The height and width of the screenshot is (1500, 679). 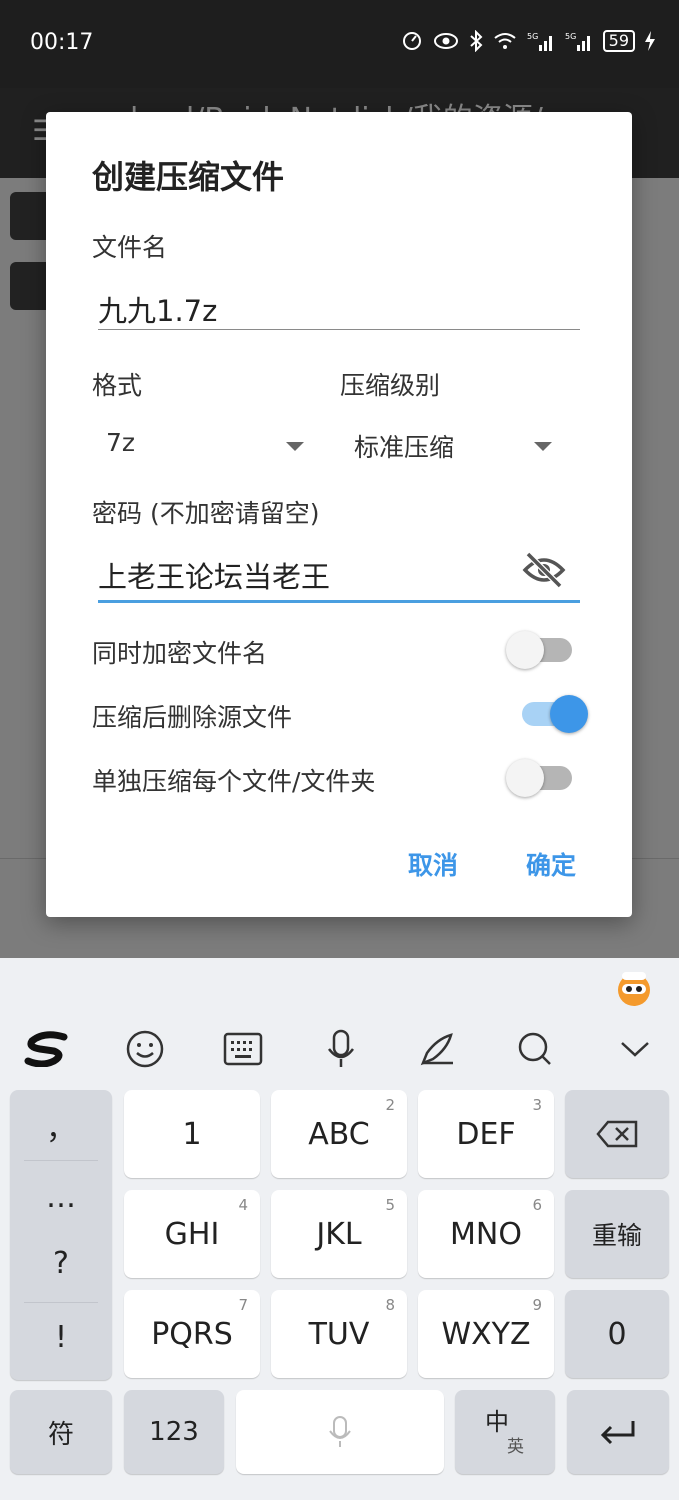 What do you see at coordinates (206, 513) in the screenshot?
I see `password-label: 密码 (不加密请留空)` at bounding box center [206, 513].